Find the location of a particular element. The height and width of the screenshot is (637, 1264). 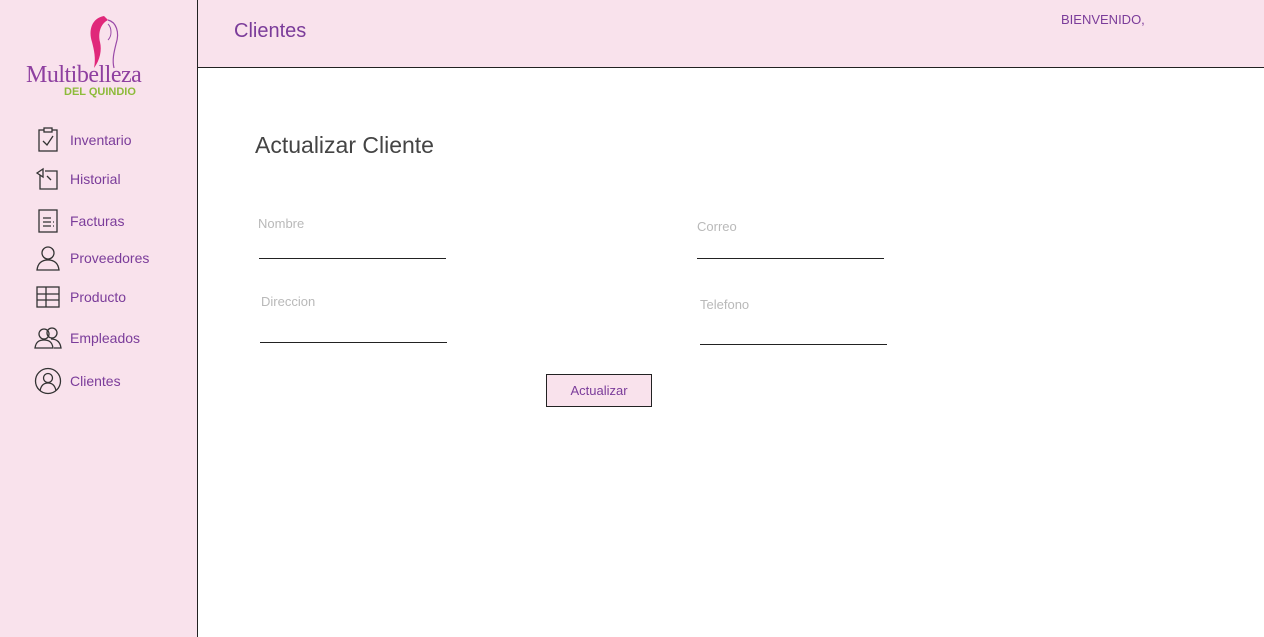

actualizar-button: Actualizar is located at coordinates (599, 390).